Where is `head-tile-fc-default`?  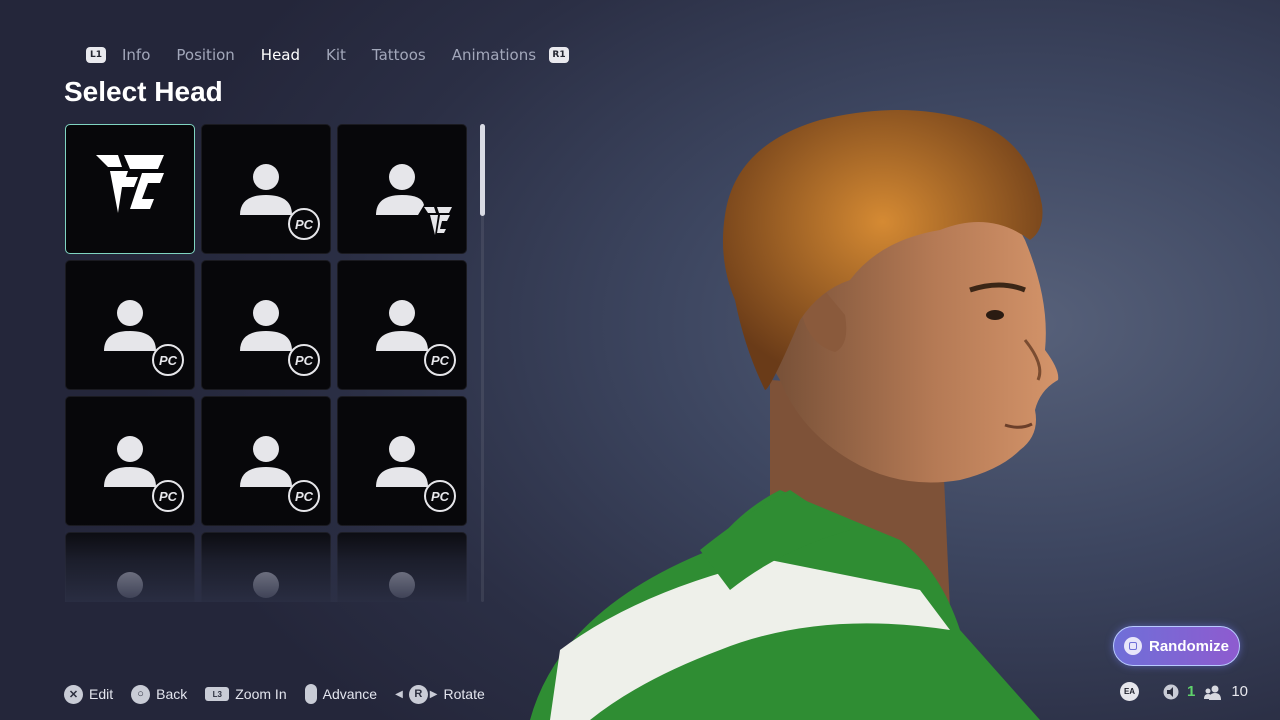
head-tile-fc-default is located at coordinates (130, 189).